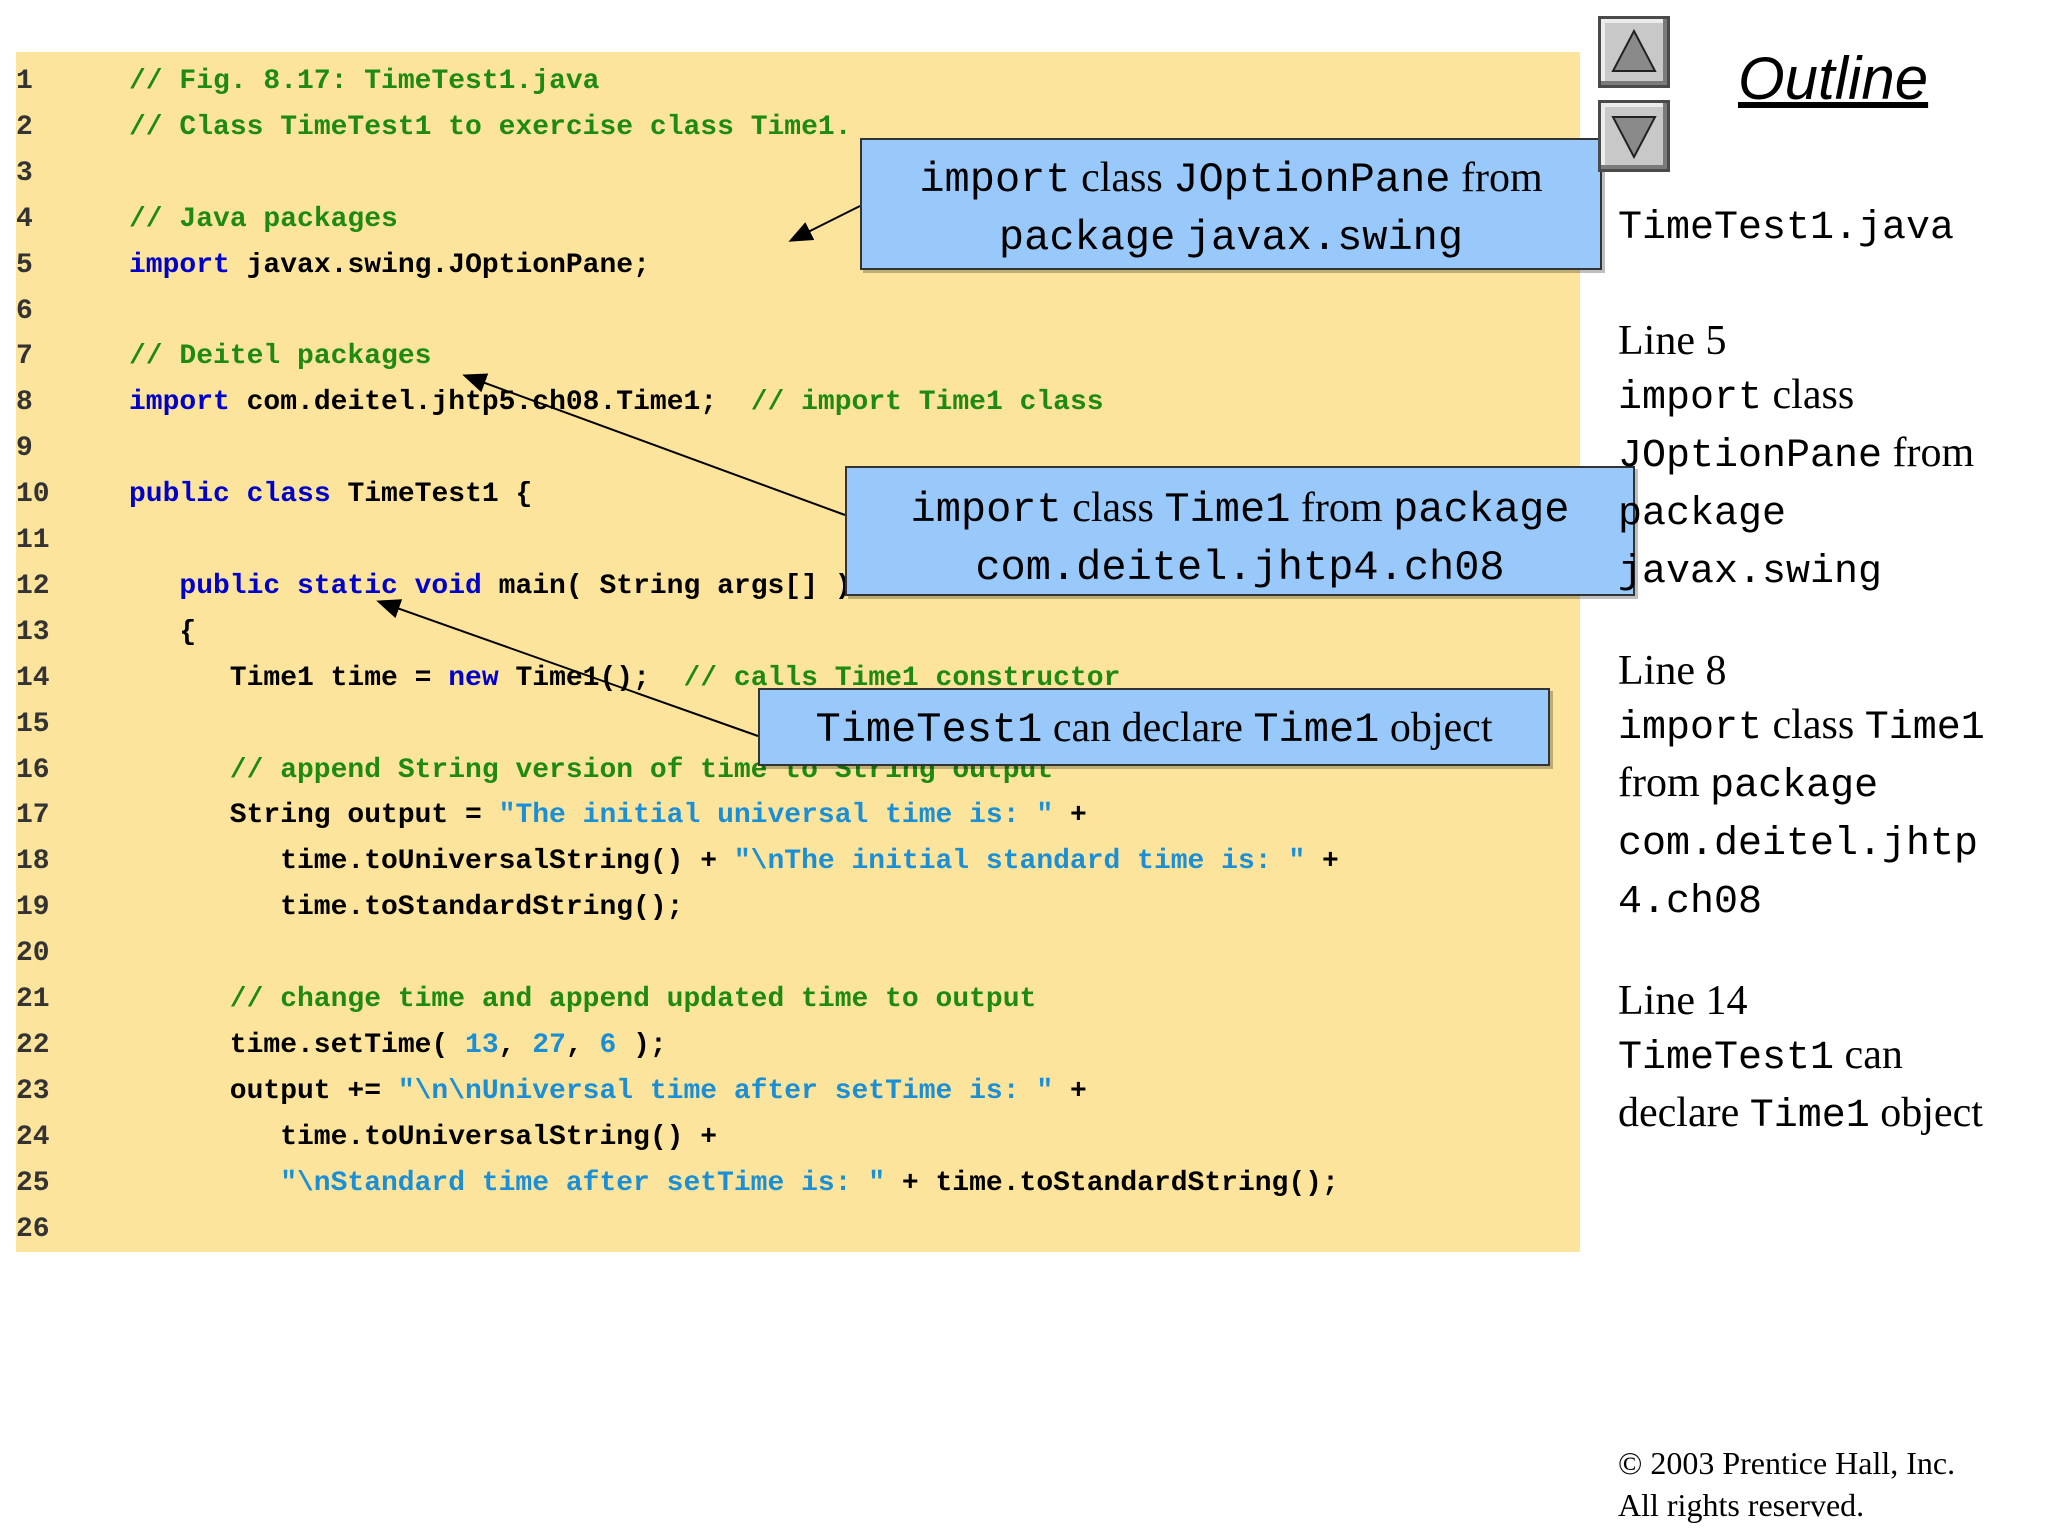 The image size is (2048, 1536). Describe the element at coordinates (33, 862) in the screenshot. I see `line-number: 18` at that location.